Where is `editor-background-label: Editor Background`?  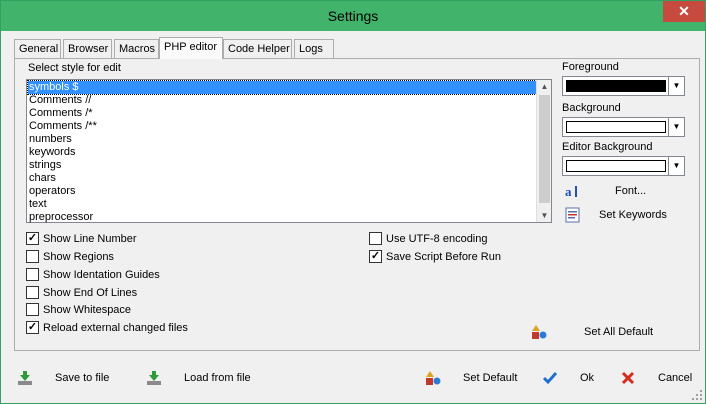 editor-background-label: Editor Background is located at coordinates (607, 147).